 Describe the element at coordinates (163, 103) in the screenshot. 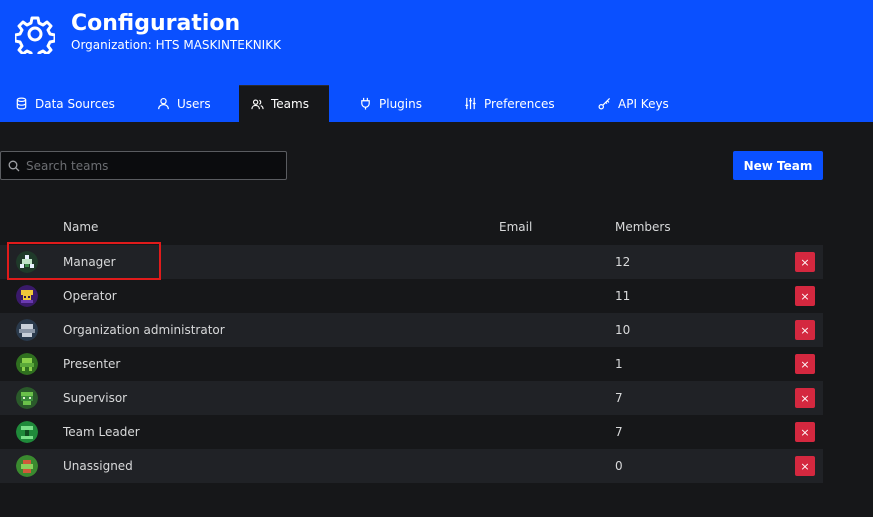

I see `user-icon` at that location.